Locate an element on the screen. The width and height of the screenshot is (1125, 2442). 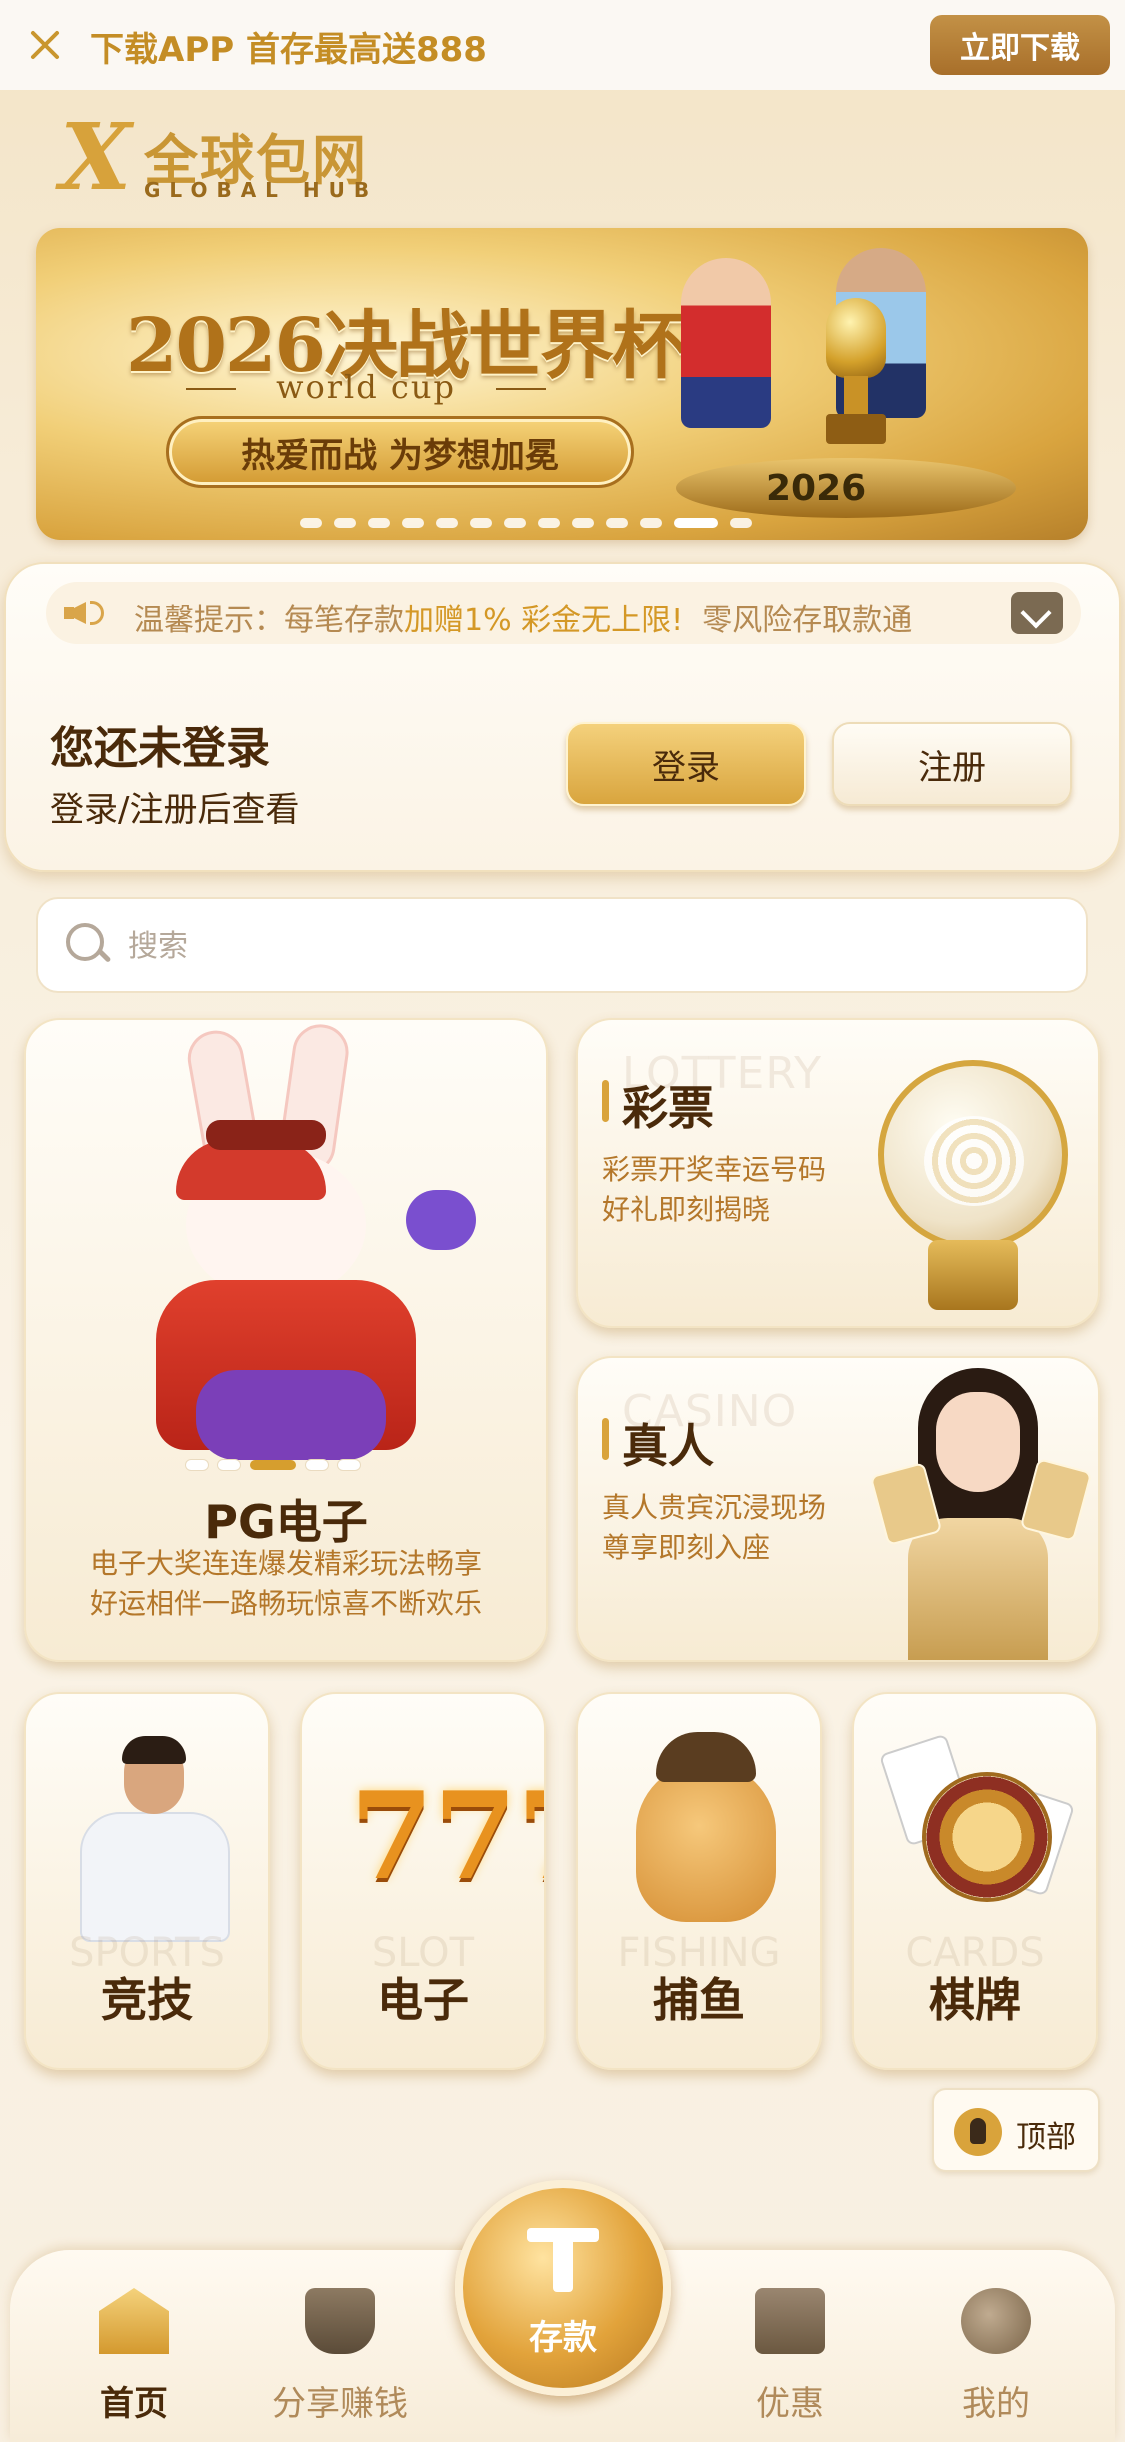
notice-text: 温馨提示：每笔存款加赠1% 彩金无上限! 零风险存取款通 is located at coordinates (523, 617).